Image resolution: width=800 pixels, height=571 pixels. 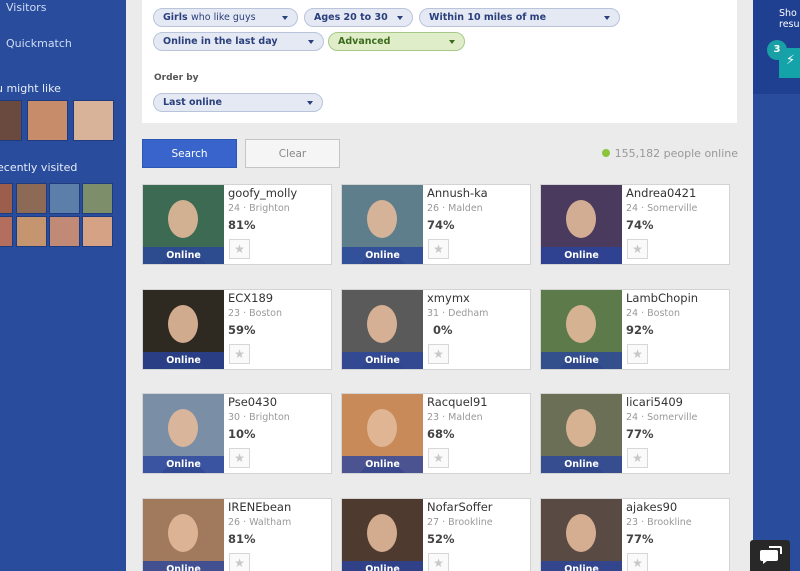 I want to click on profile-username: goofy_molly, so click(x=262, y=193).